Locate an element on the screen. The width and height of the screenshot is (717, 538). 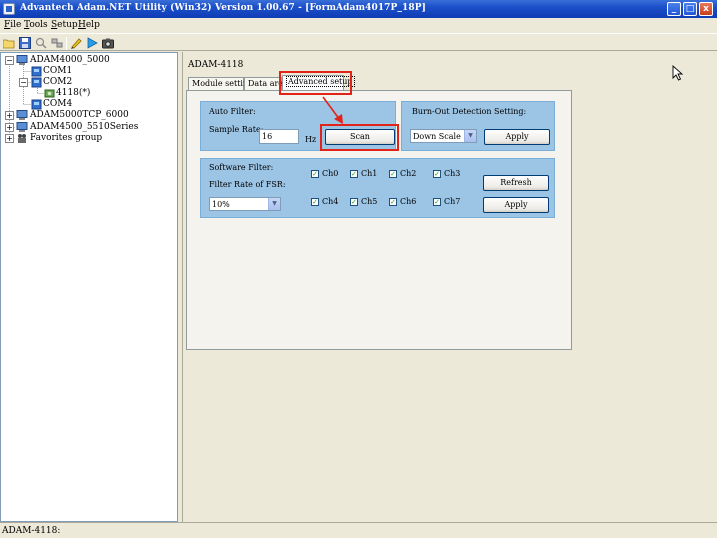
app-icon is located at coordinates (9, 9).